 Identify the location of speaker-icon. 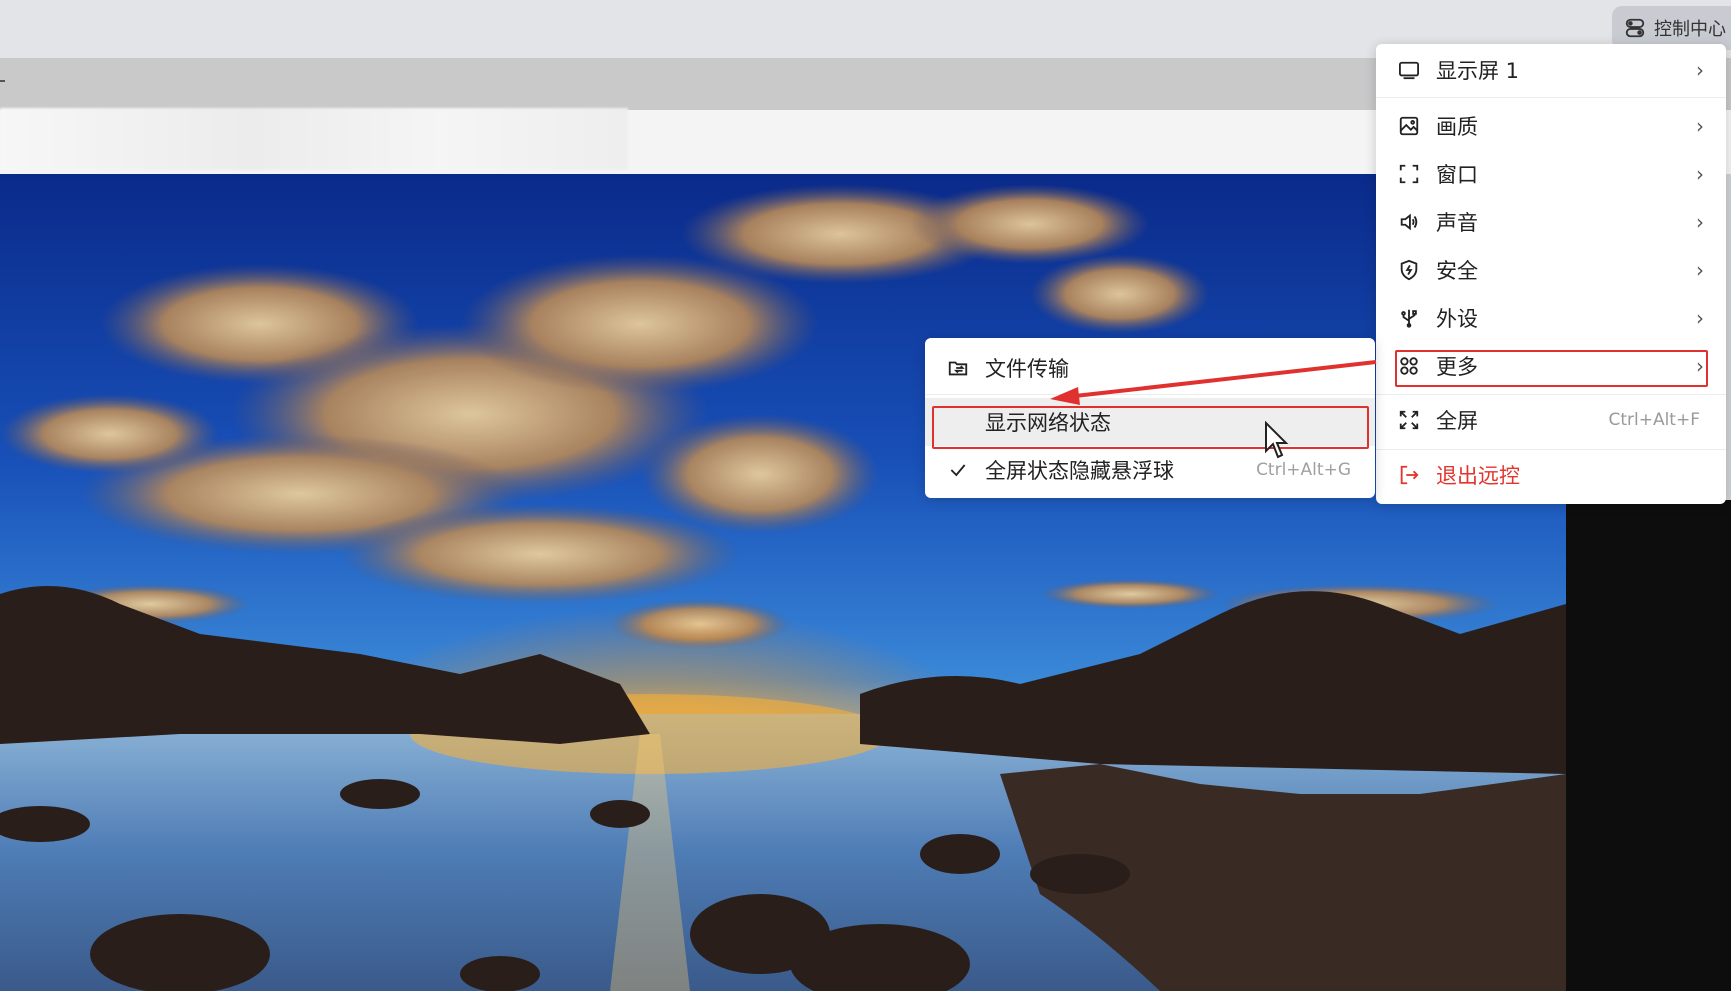
(1409, 222).